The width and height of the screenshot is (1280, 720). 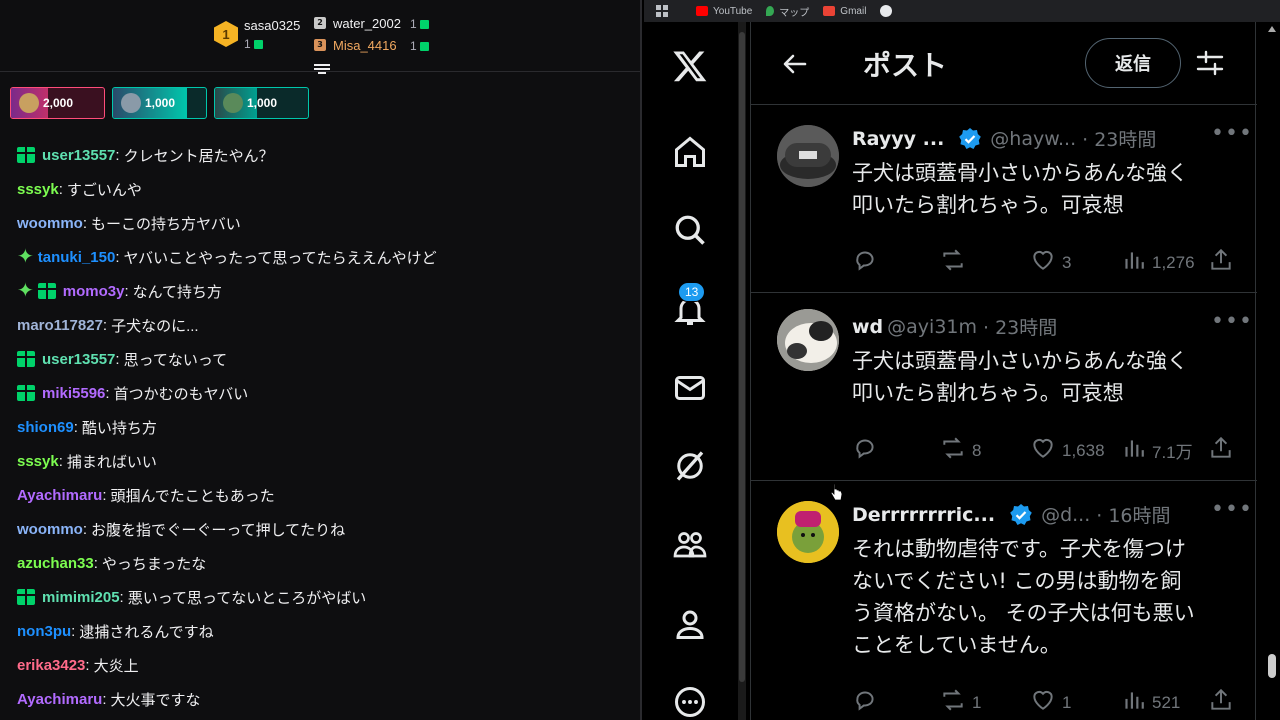 What do you see at coordinates (322, 461) in the screenshot?
I see `chat-message: sssyk: 捕まればいい` at bounding box center [322, 461].